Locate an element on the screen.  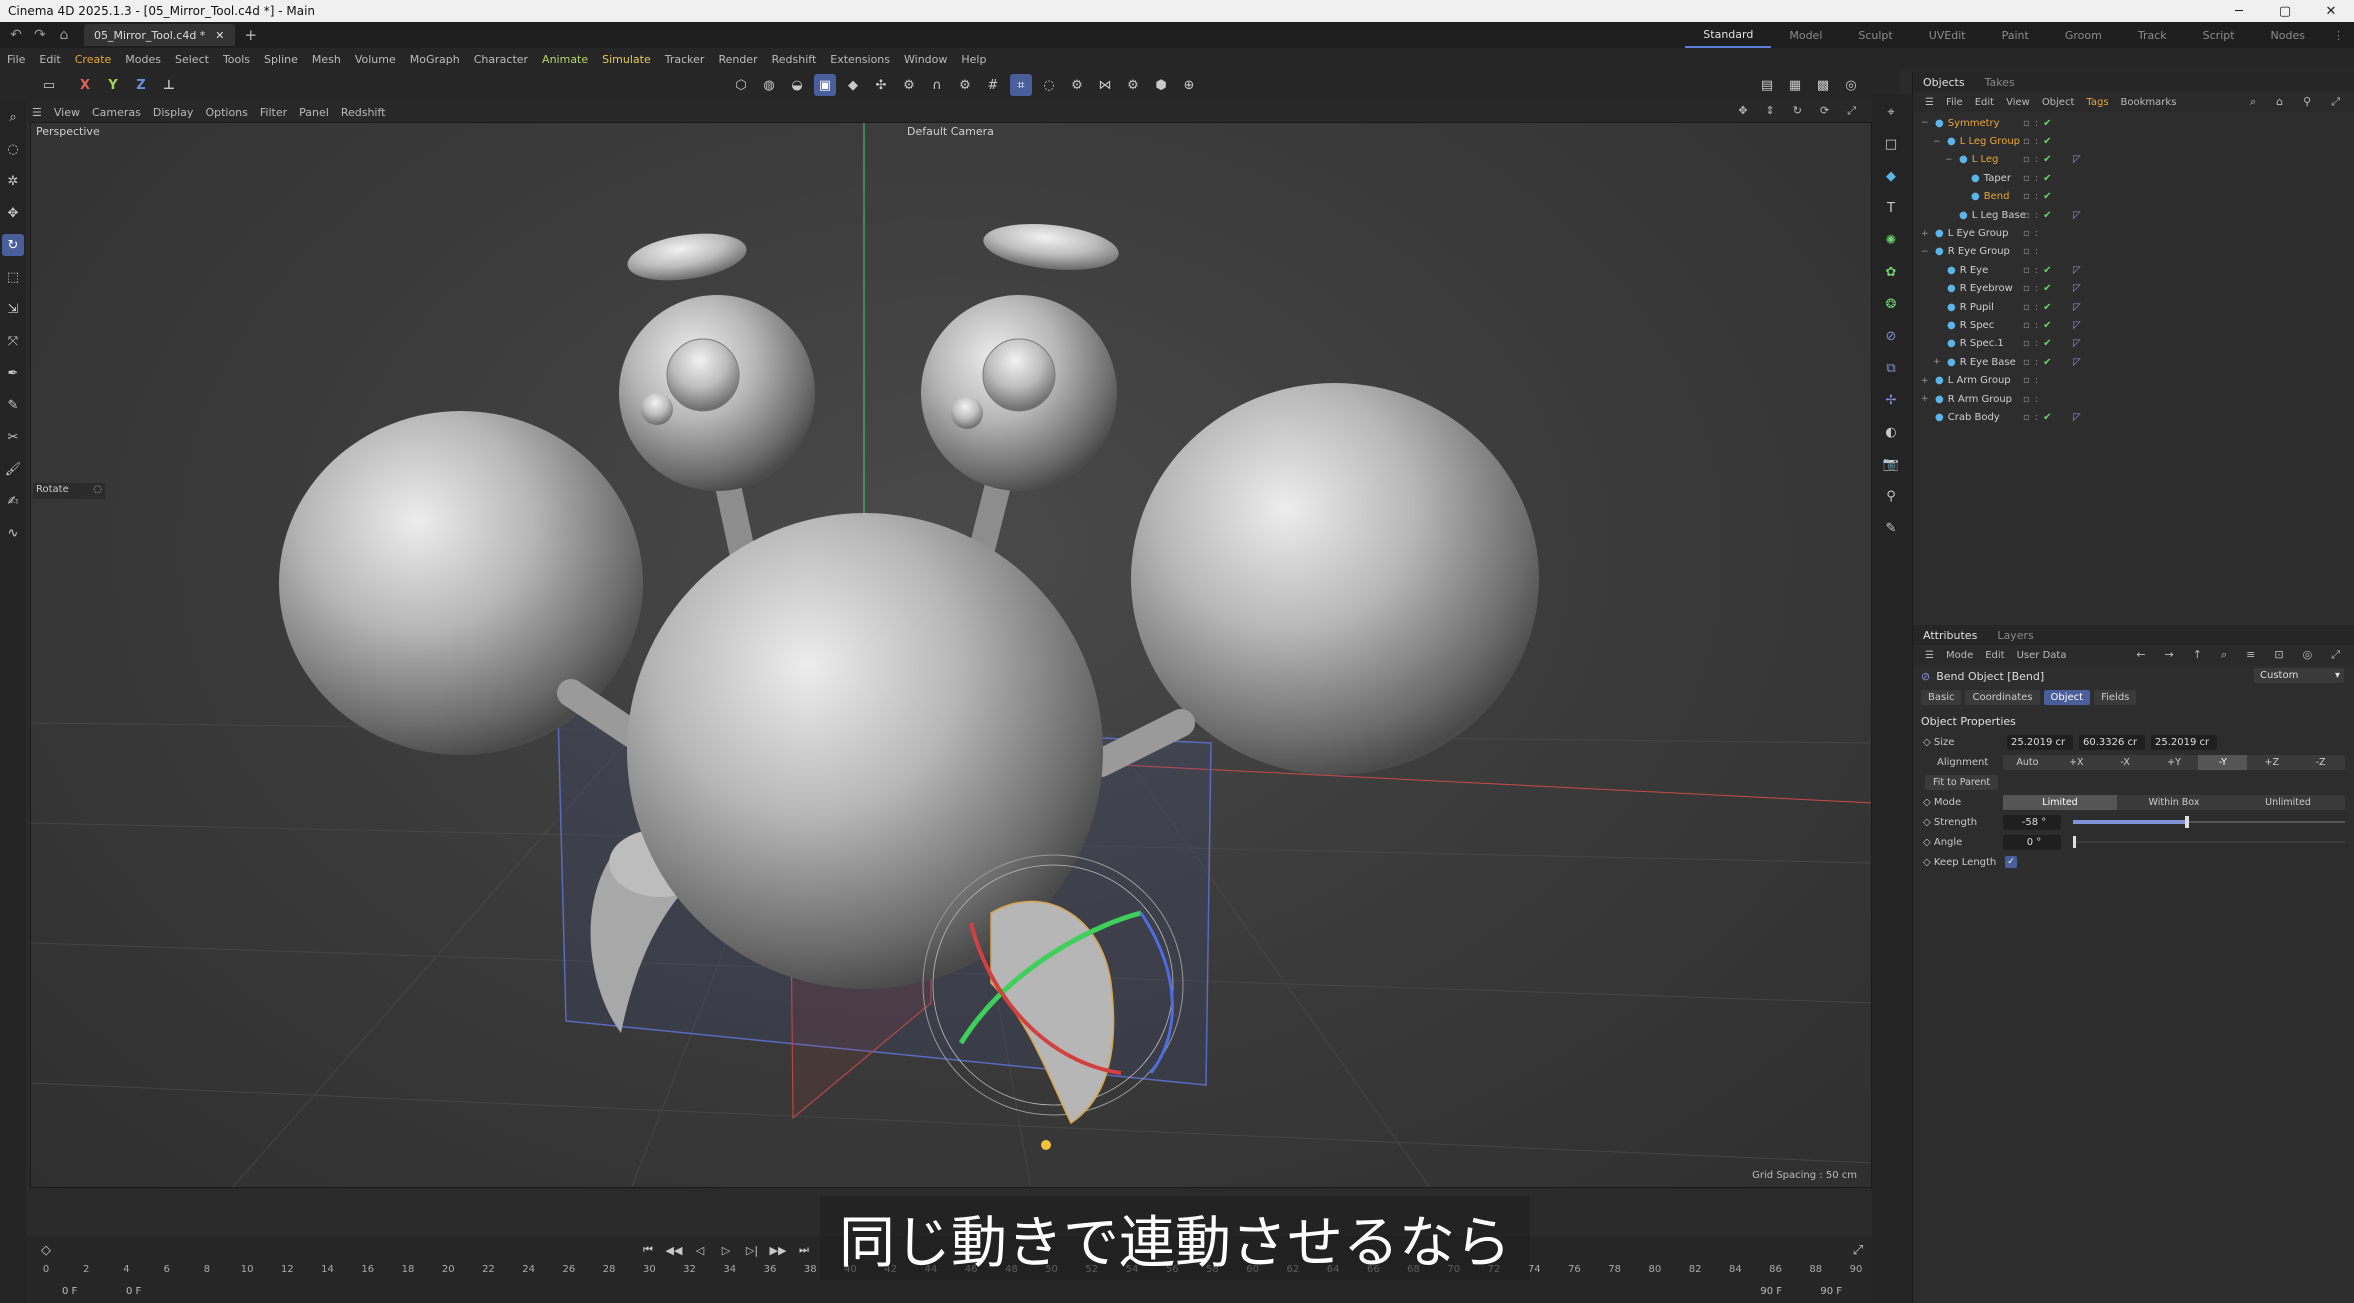
object-row: ● R Pupil ▫: ✔ ◸ is located at coordinates (2133, 307).